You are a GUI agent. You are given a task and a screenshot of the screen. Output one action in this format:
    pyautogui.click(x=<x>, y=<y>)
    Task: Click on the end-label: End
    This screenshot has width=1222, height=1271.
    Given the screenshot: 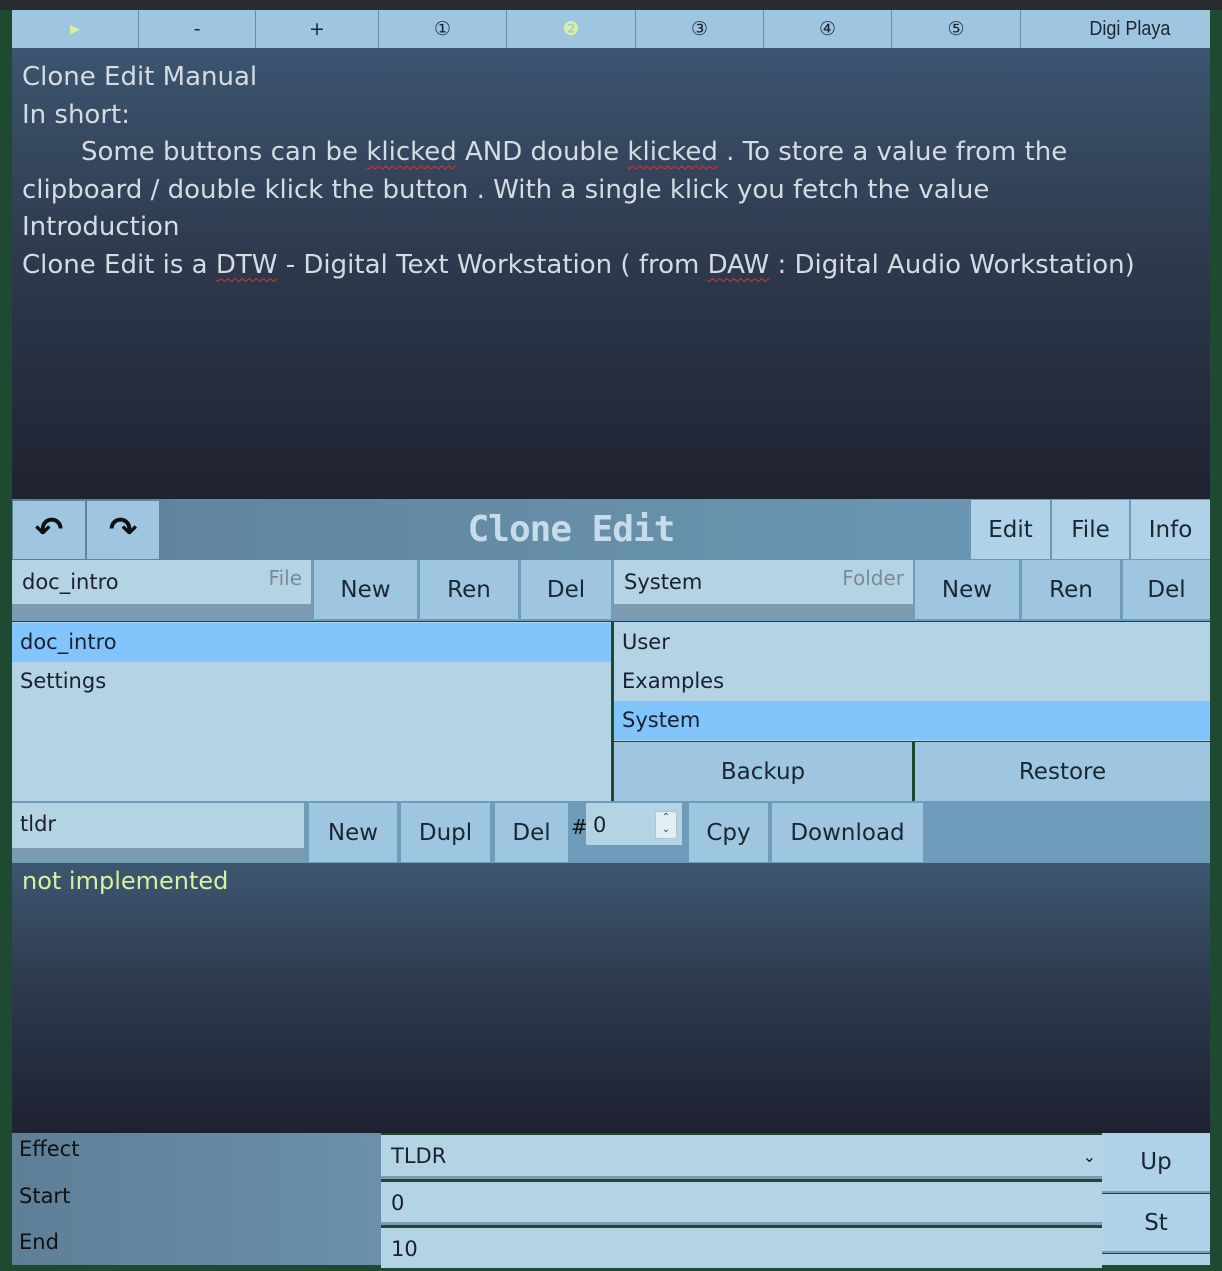 What is the action you would take?
    pyautogui.click(x=39, y=1242)
    